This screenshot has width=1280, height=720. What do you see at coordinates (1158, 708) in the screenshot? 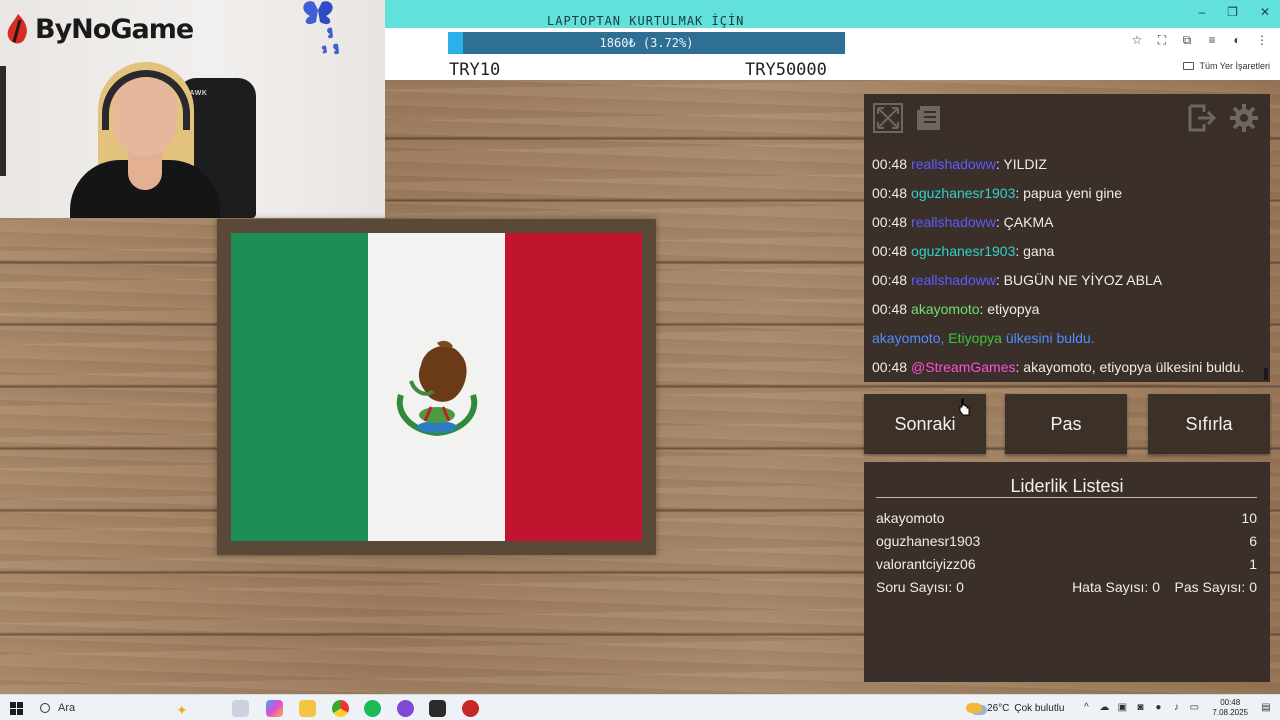
I see `microphone-icon: ●` at bounding box center [1158, 708].